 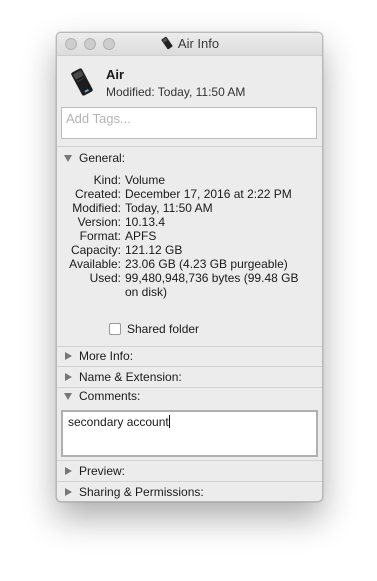 I want to click on section-name-extension: Name & Extension:, so click(x=189, y=377).